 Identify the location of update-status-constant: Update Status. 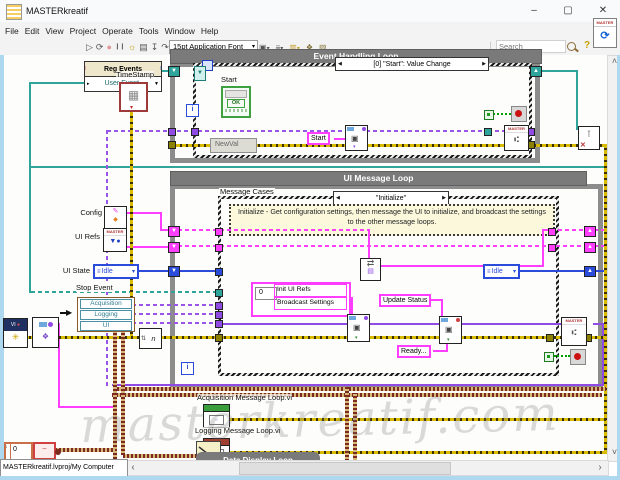
(405, 300).